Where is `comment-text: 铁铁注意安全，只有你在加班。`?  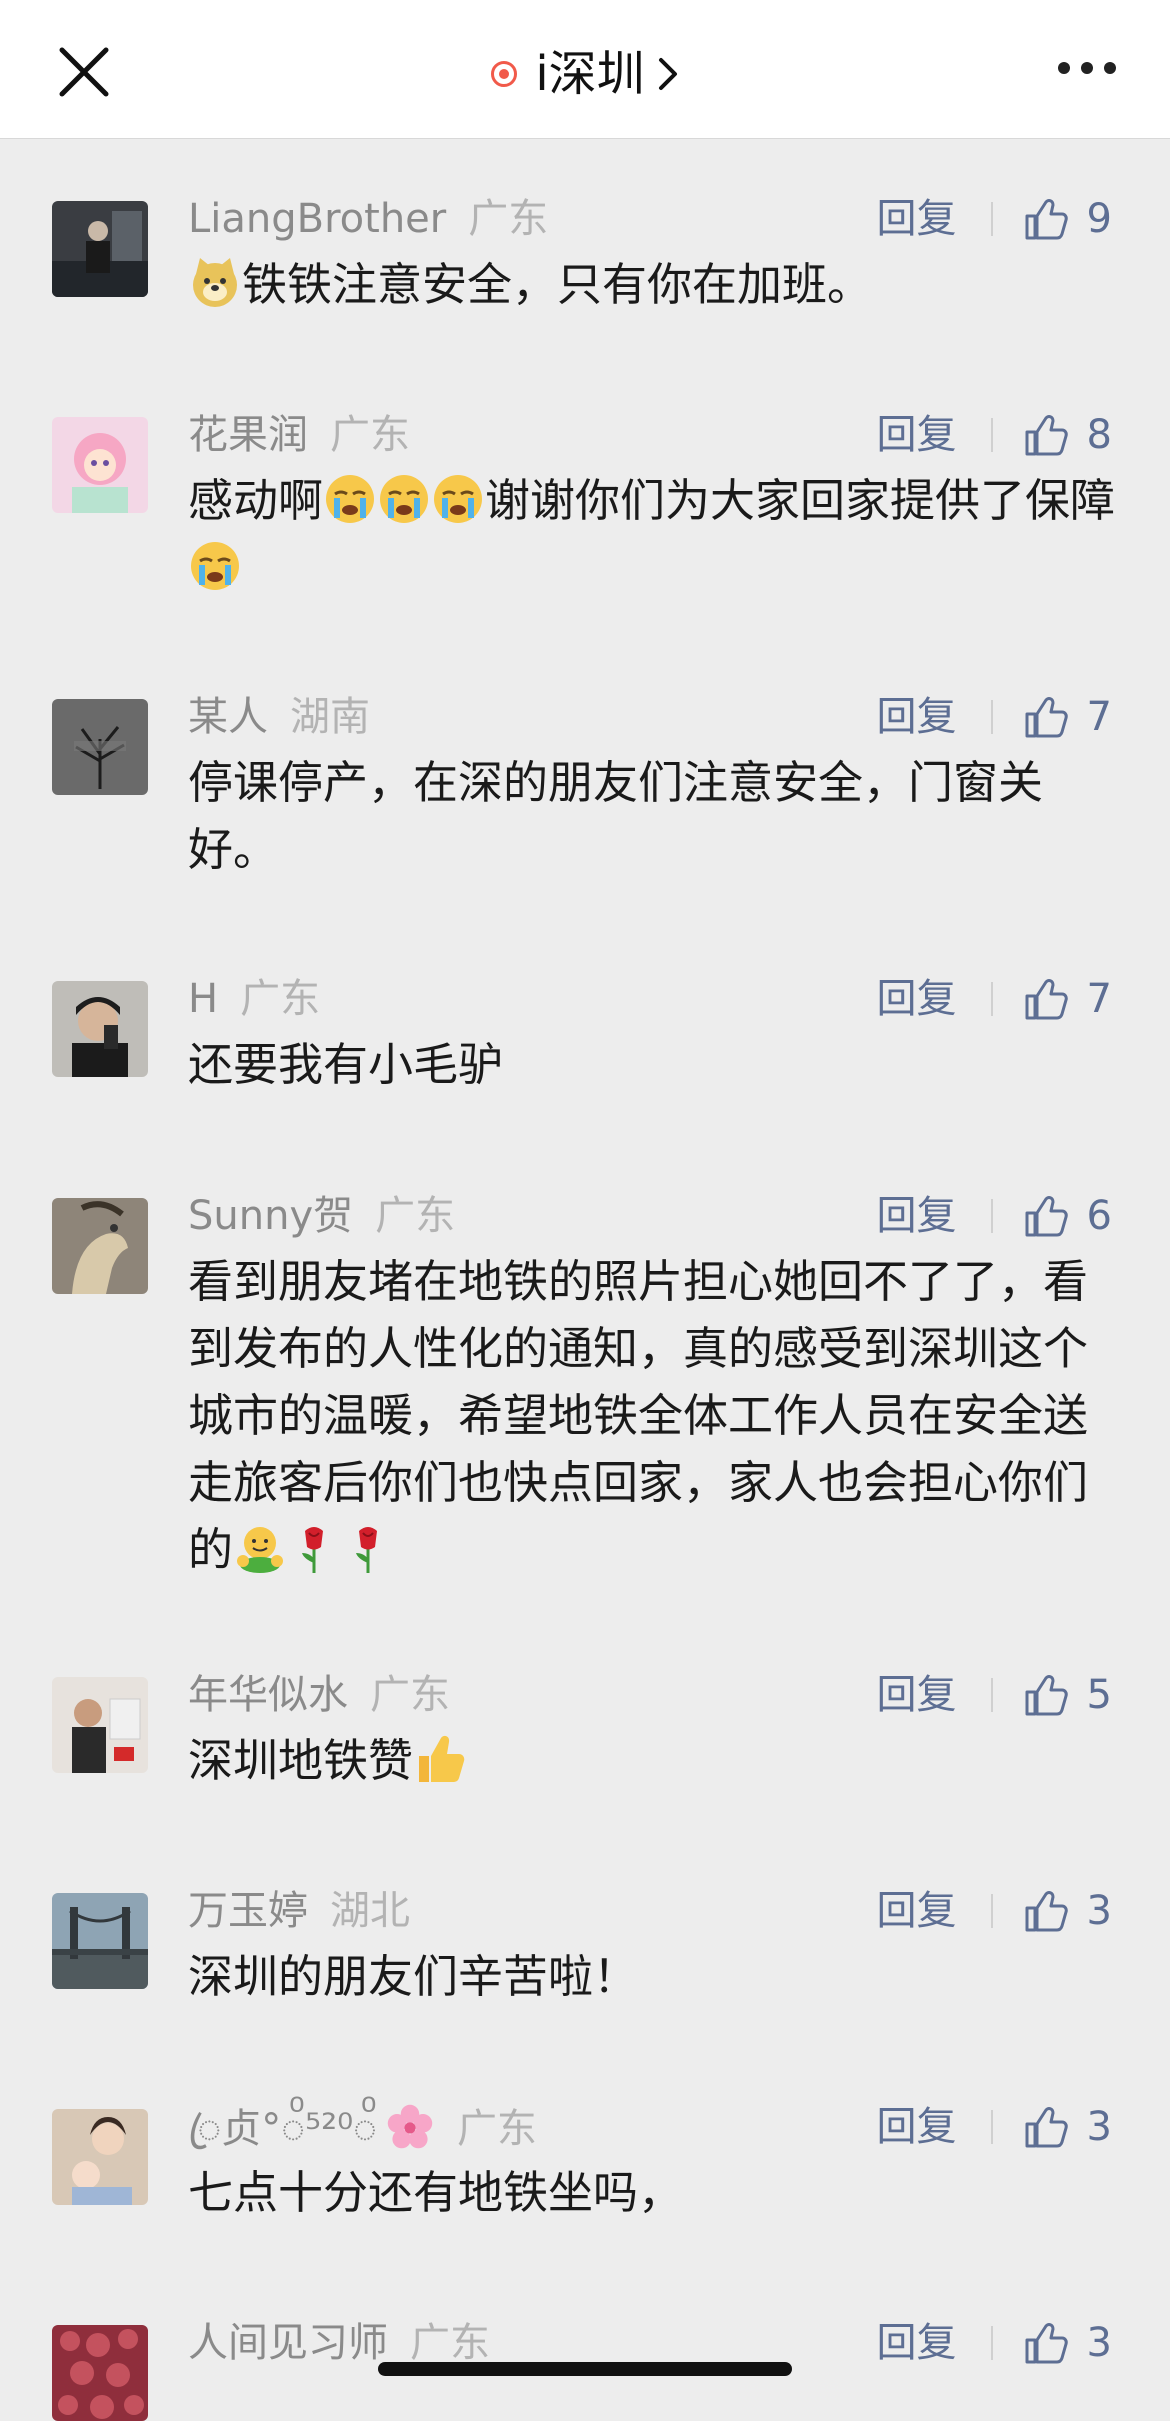 comment-text: 铁铁注意安全，只有你在加班。 is located at coordinates (653, 284).